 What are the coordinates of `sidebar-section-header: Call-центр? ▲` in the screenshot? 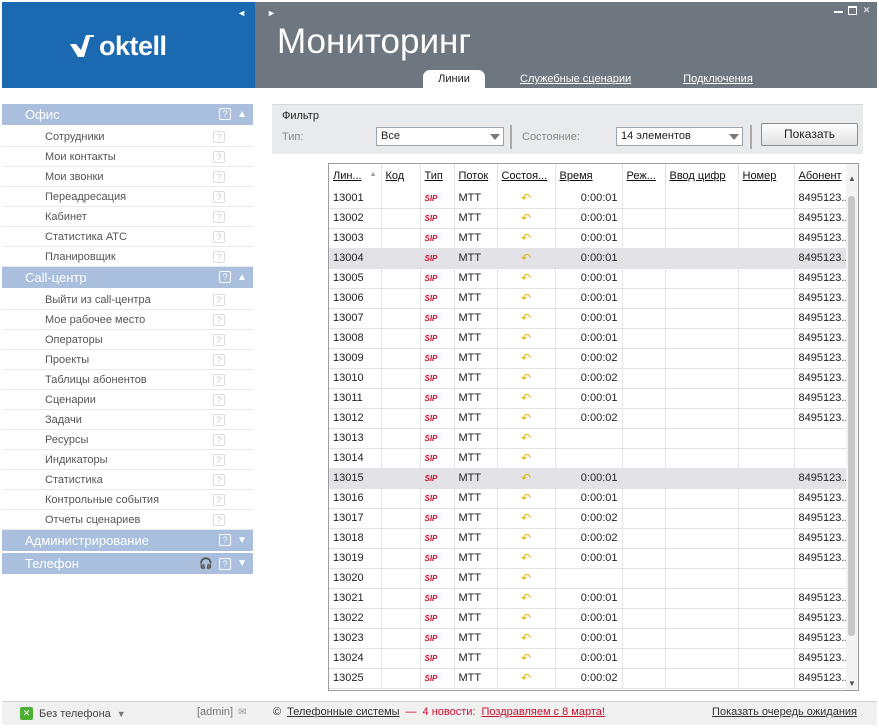 It's located at (127, 277).